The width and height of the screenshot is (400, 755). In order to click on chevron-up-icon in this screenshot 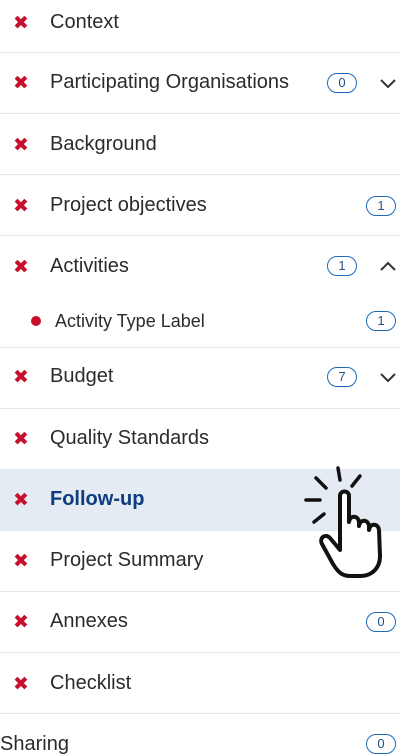, I will do `click(388, 266)`.